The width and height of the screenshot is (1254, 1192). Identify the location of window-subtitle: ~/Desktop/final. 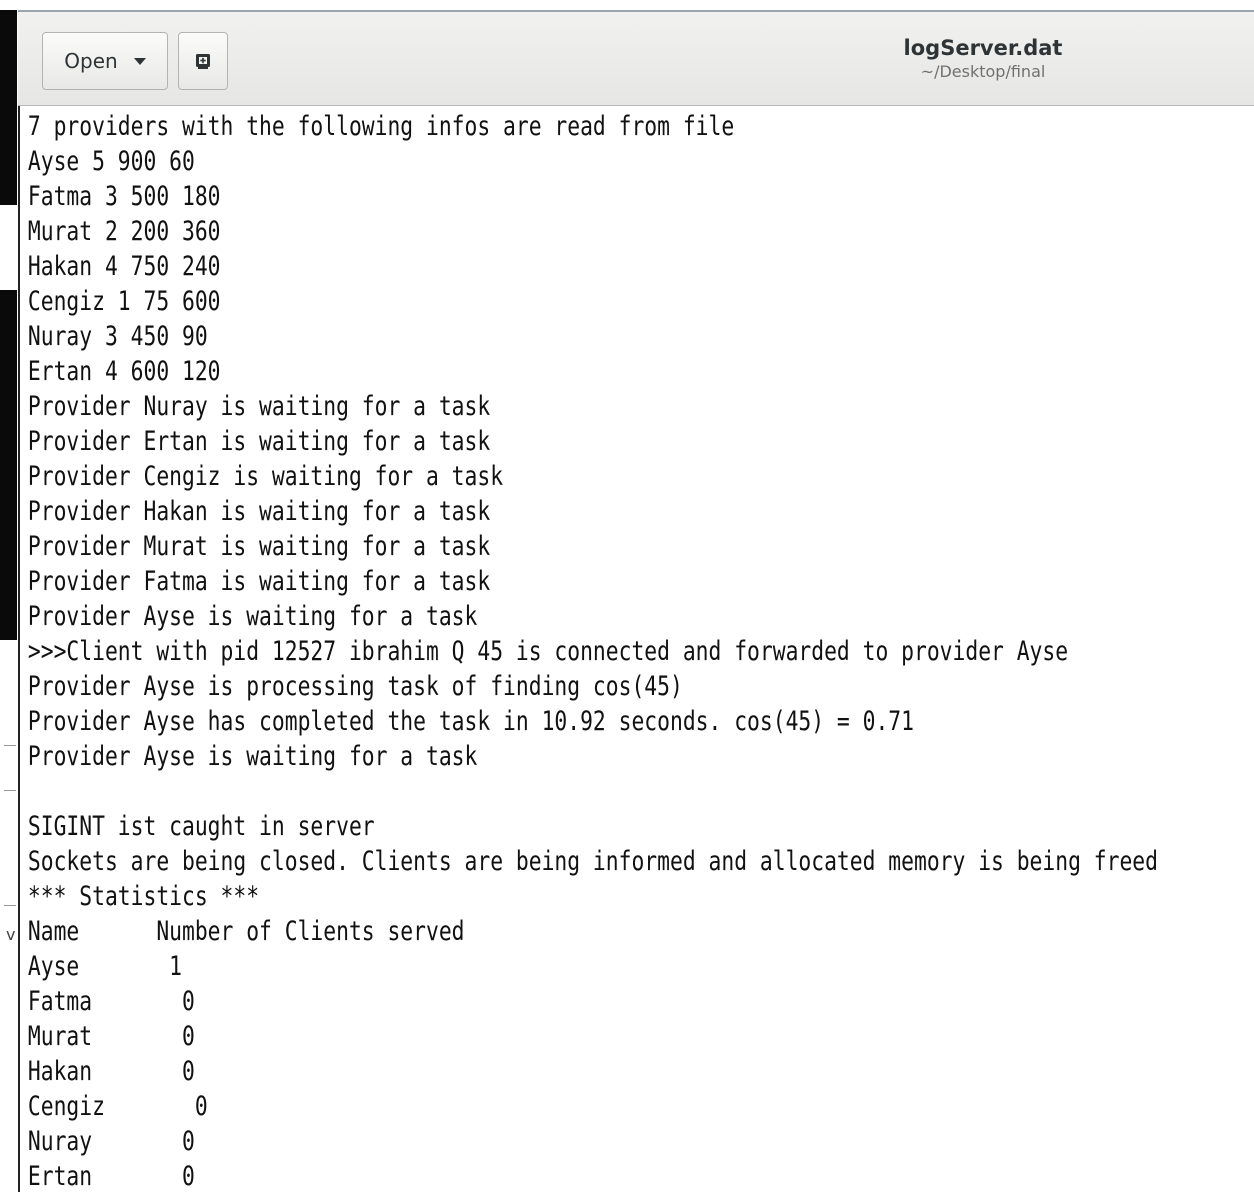
(983, 71).